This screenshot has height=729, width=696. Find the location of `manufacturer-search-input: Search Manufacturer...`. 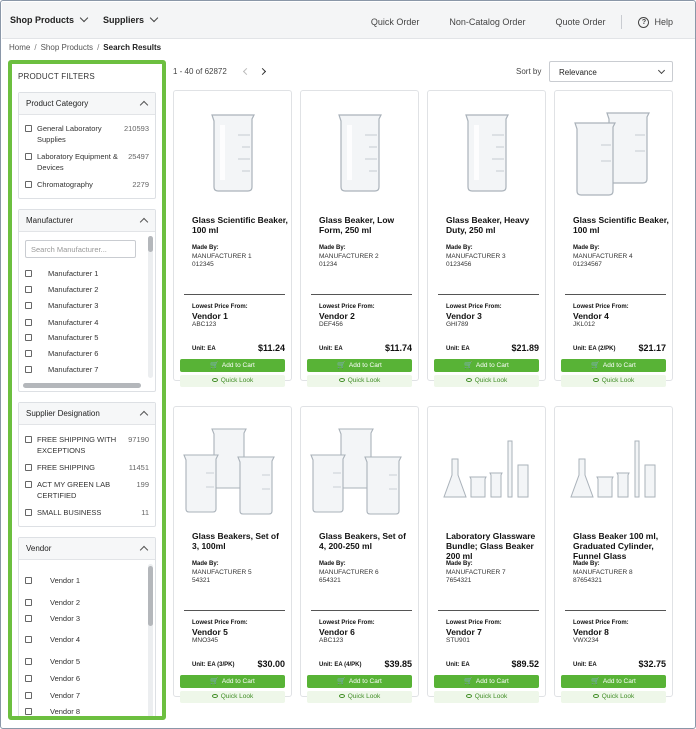

manufacturer-search-input: Search Manufacturer... is located at coordinates (80, 249).